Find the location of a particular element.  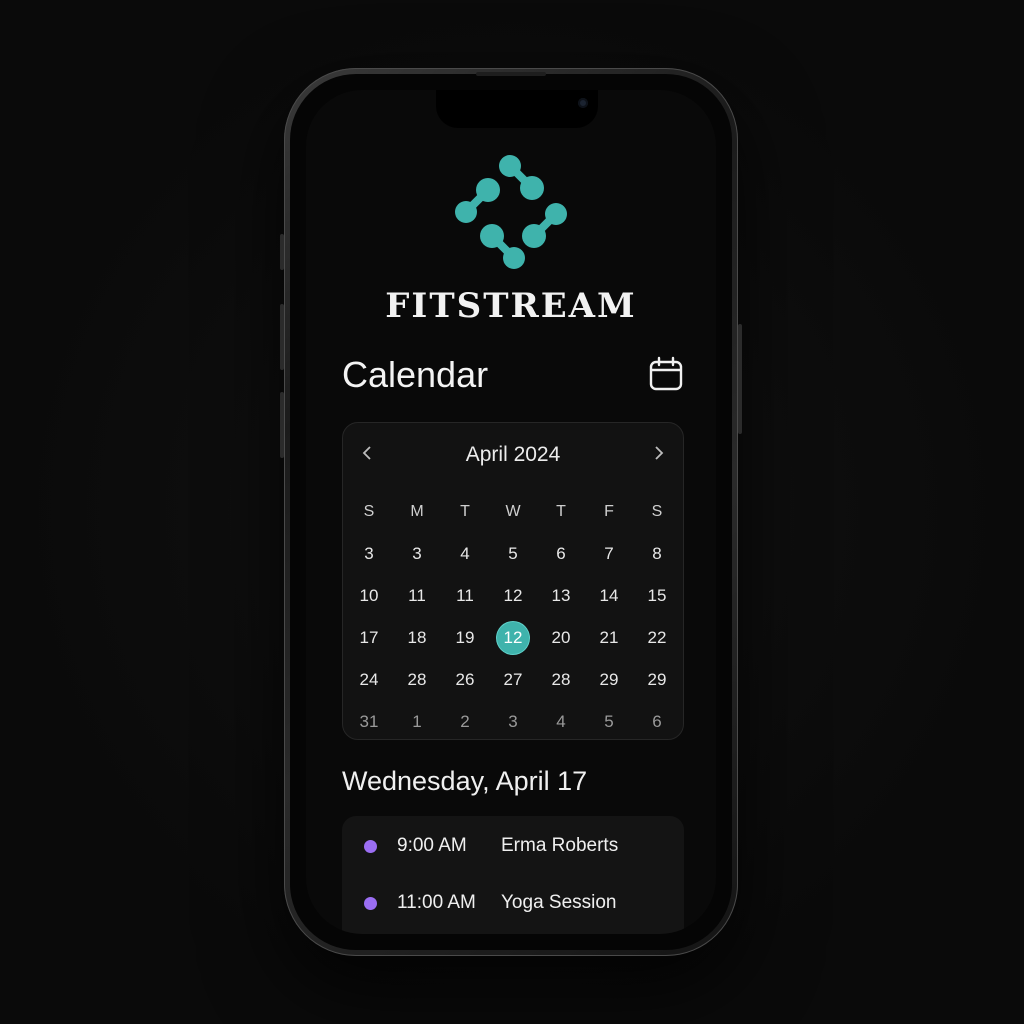

speaker-grille is located at coordinates (511, 74).